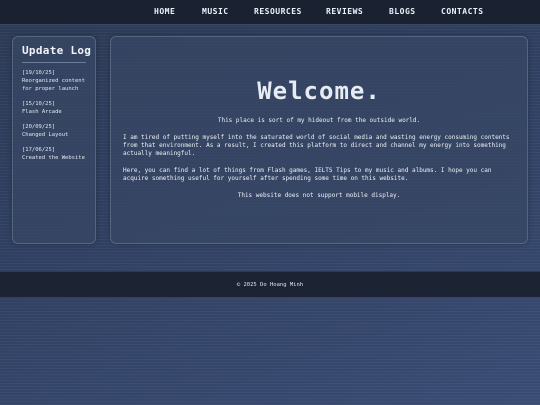 This screenshot has width=540, height=405. What do you see at coordinates (53, 158) in the screenshot?
I see `log-entry-text: Created the Website` at bounding box center [53, 158].